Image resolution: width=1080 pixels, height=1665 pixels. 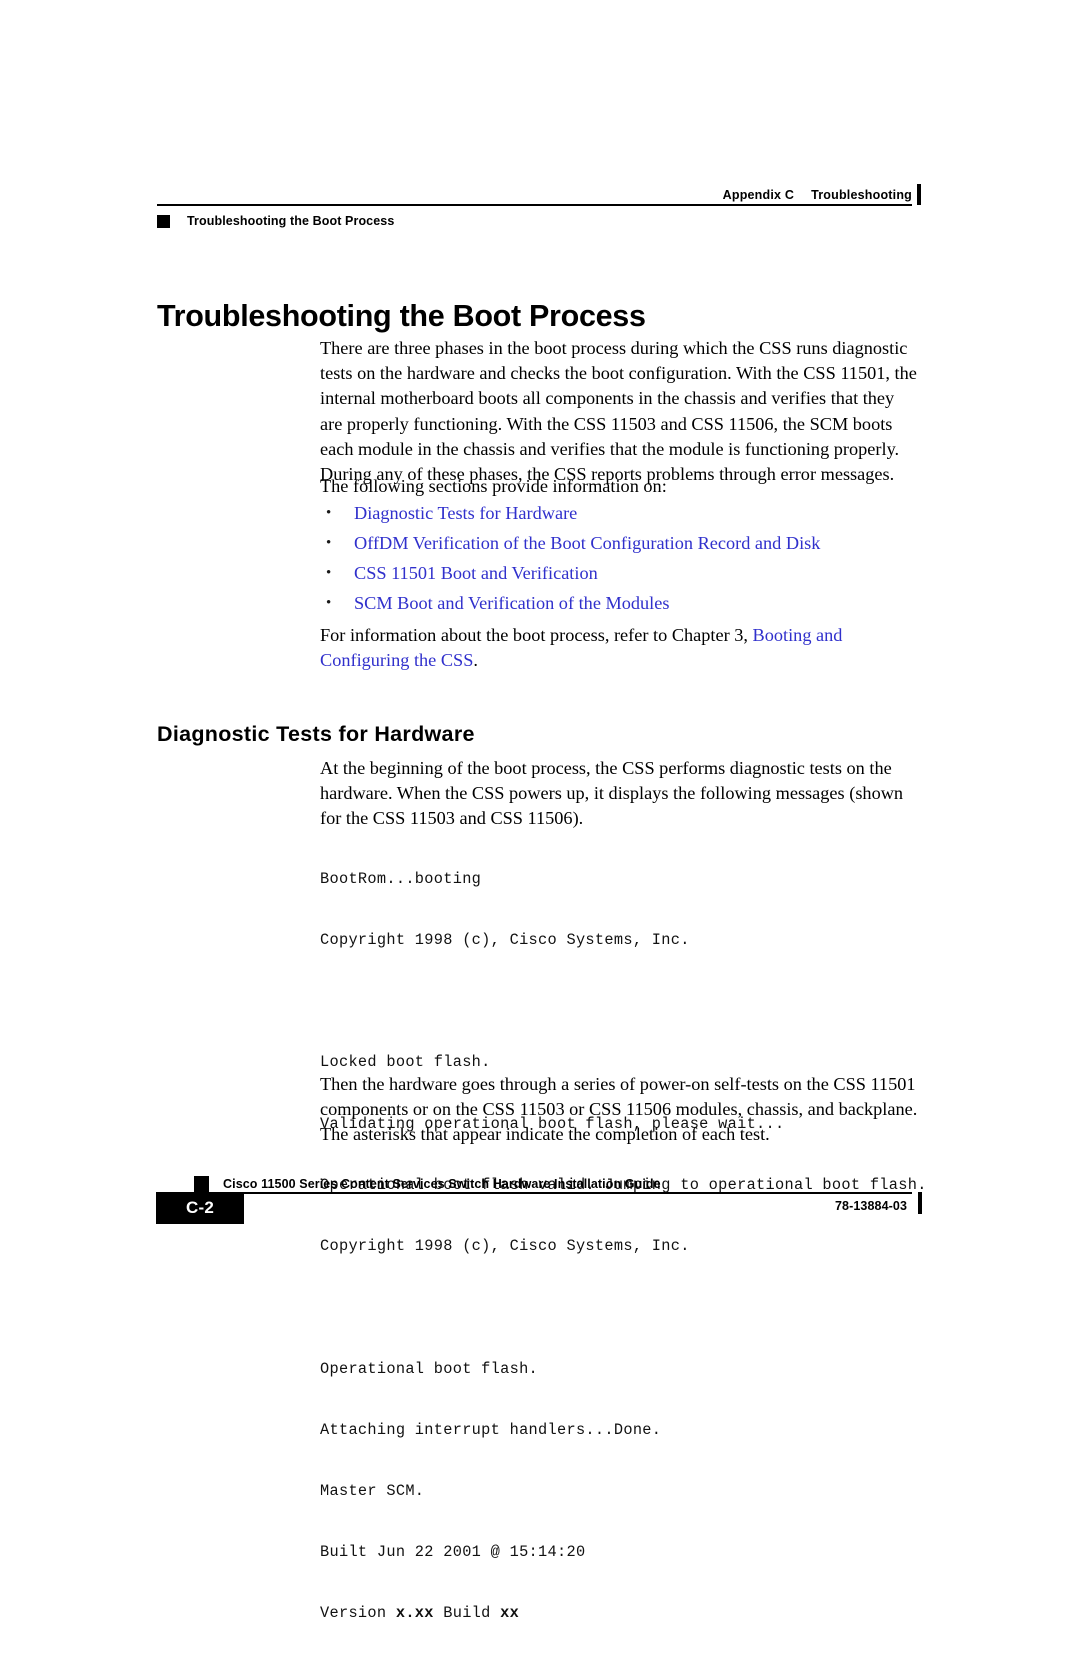 I want to click on header-rule, so click(x=534, y=205).